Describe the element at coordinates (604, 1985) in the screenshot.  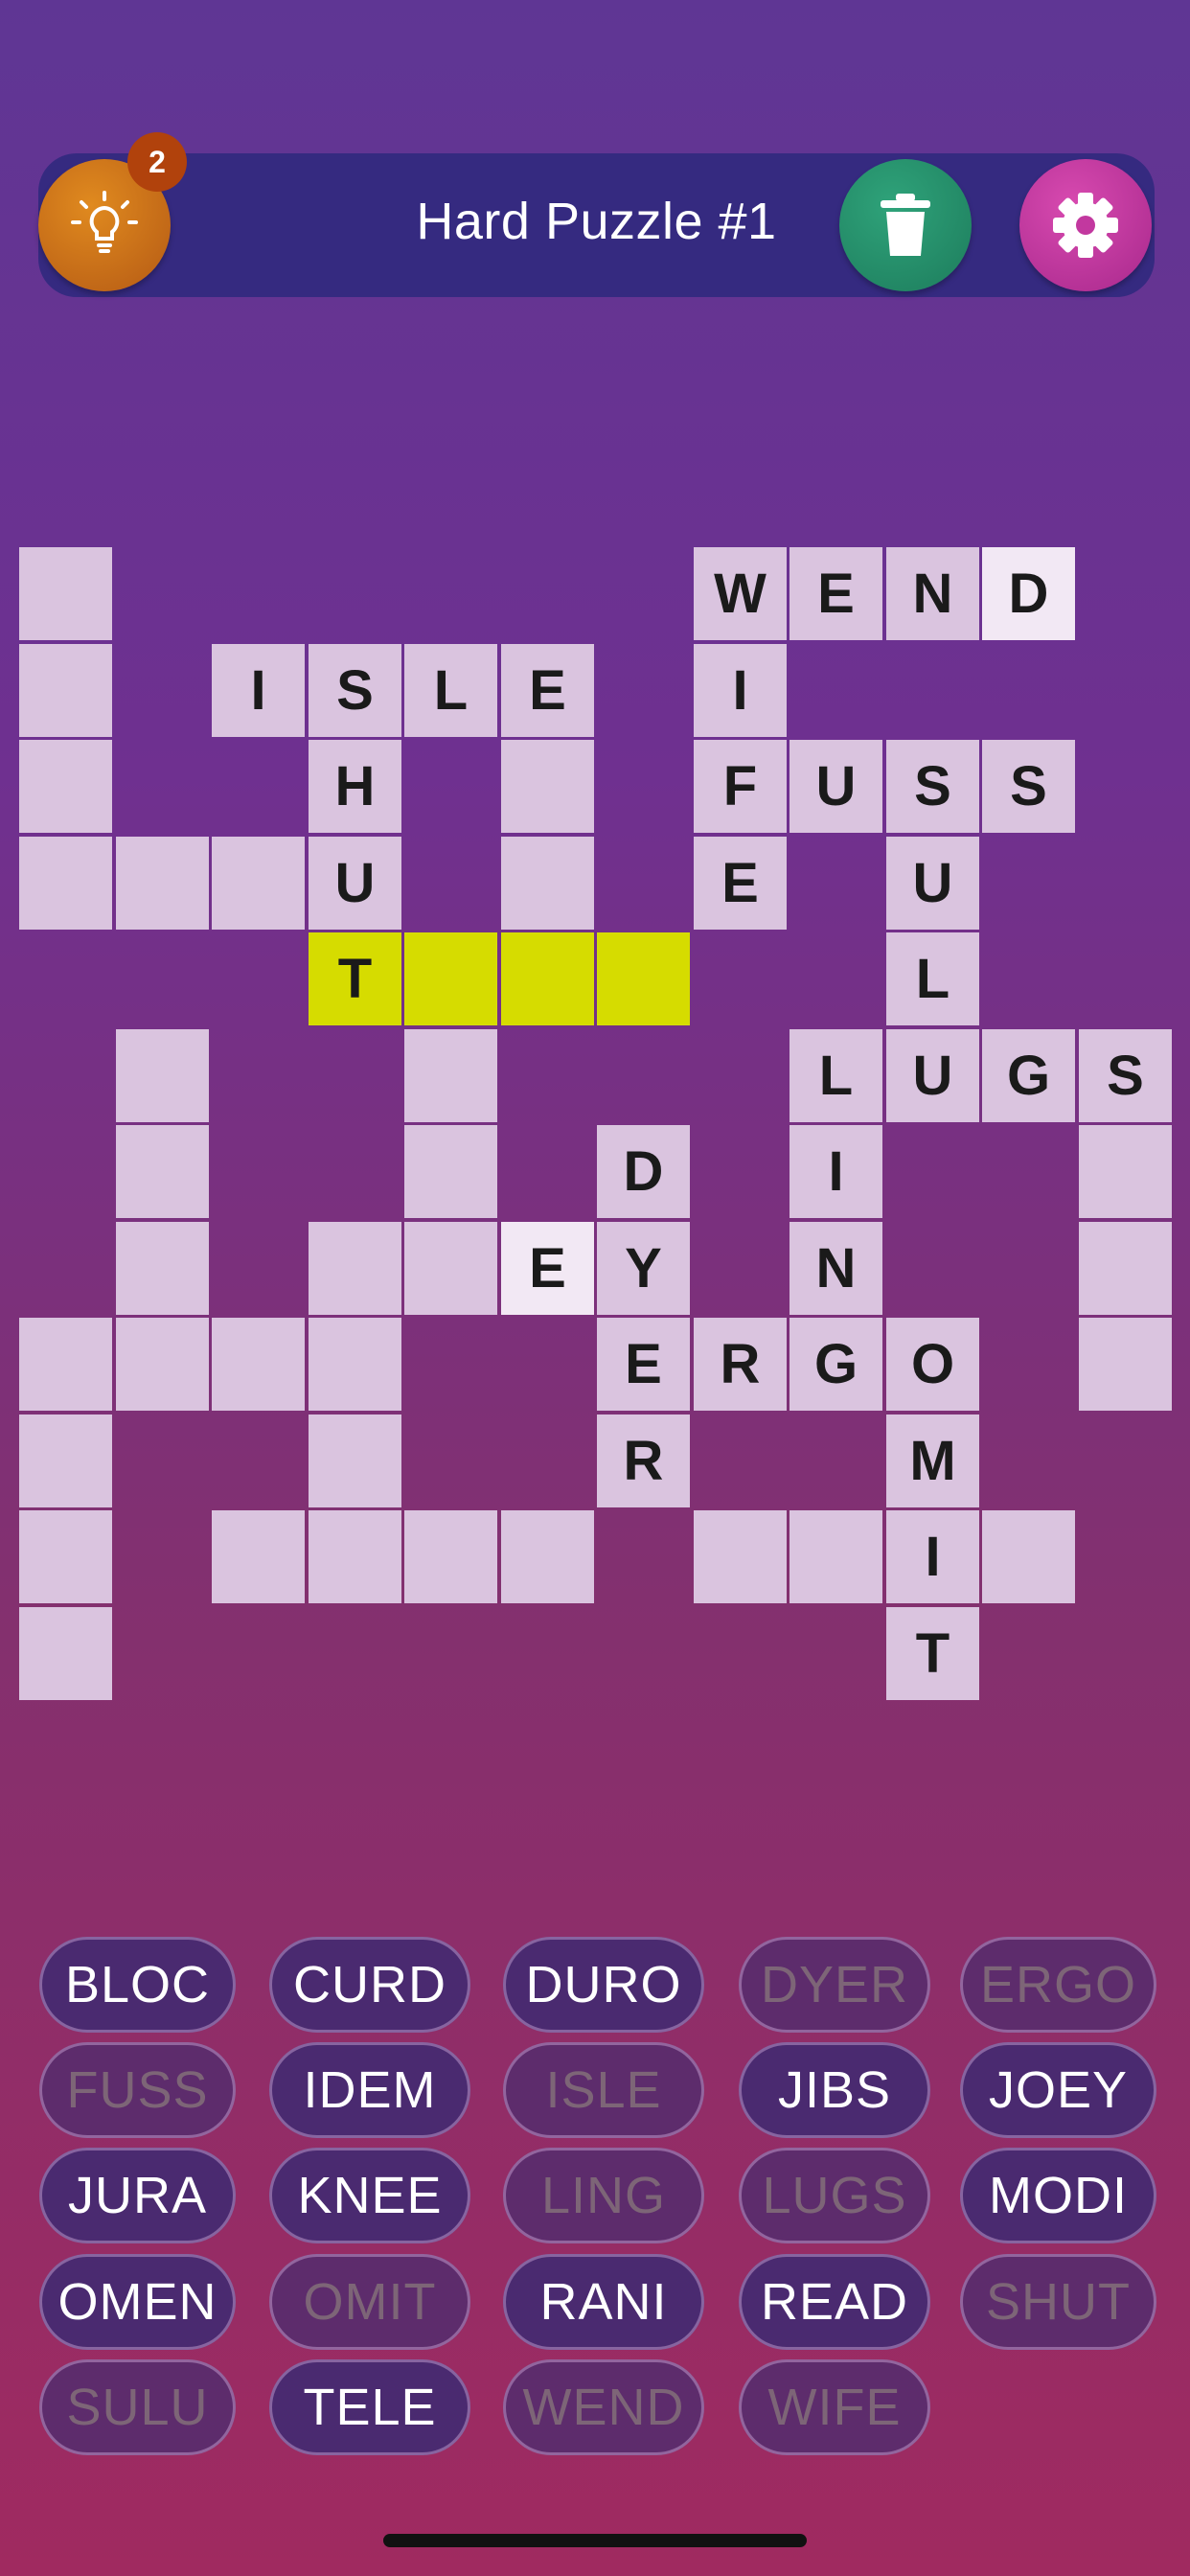
I see `word-chip: DURO` at that location.